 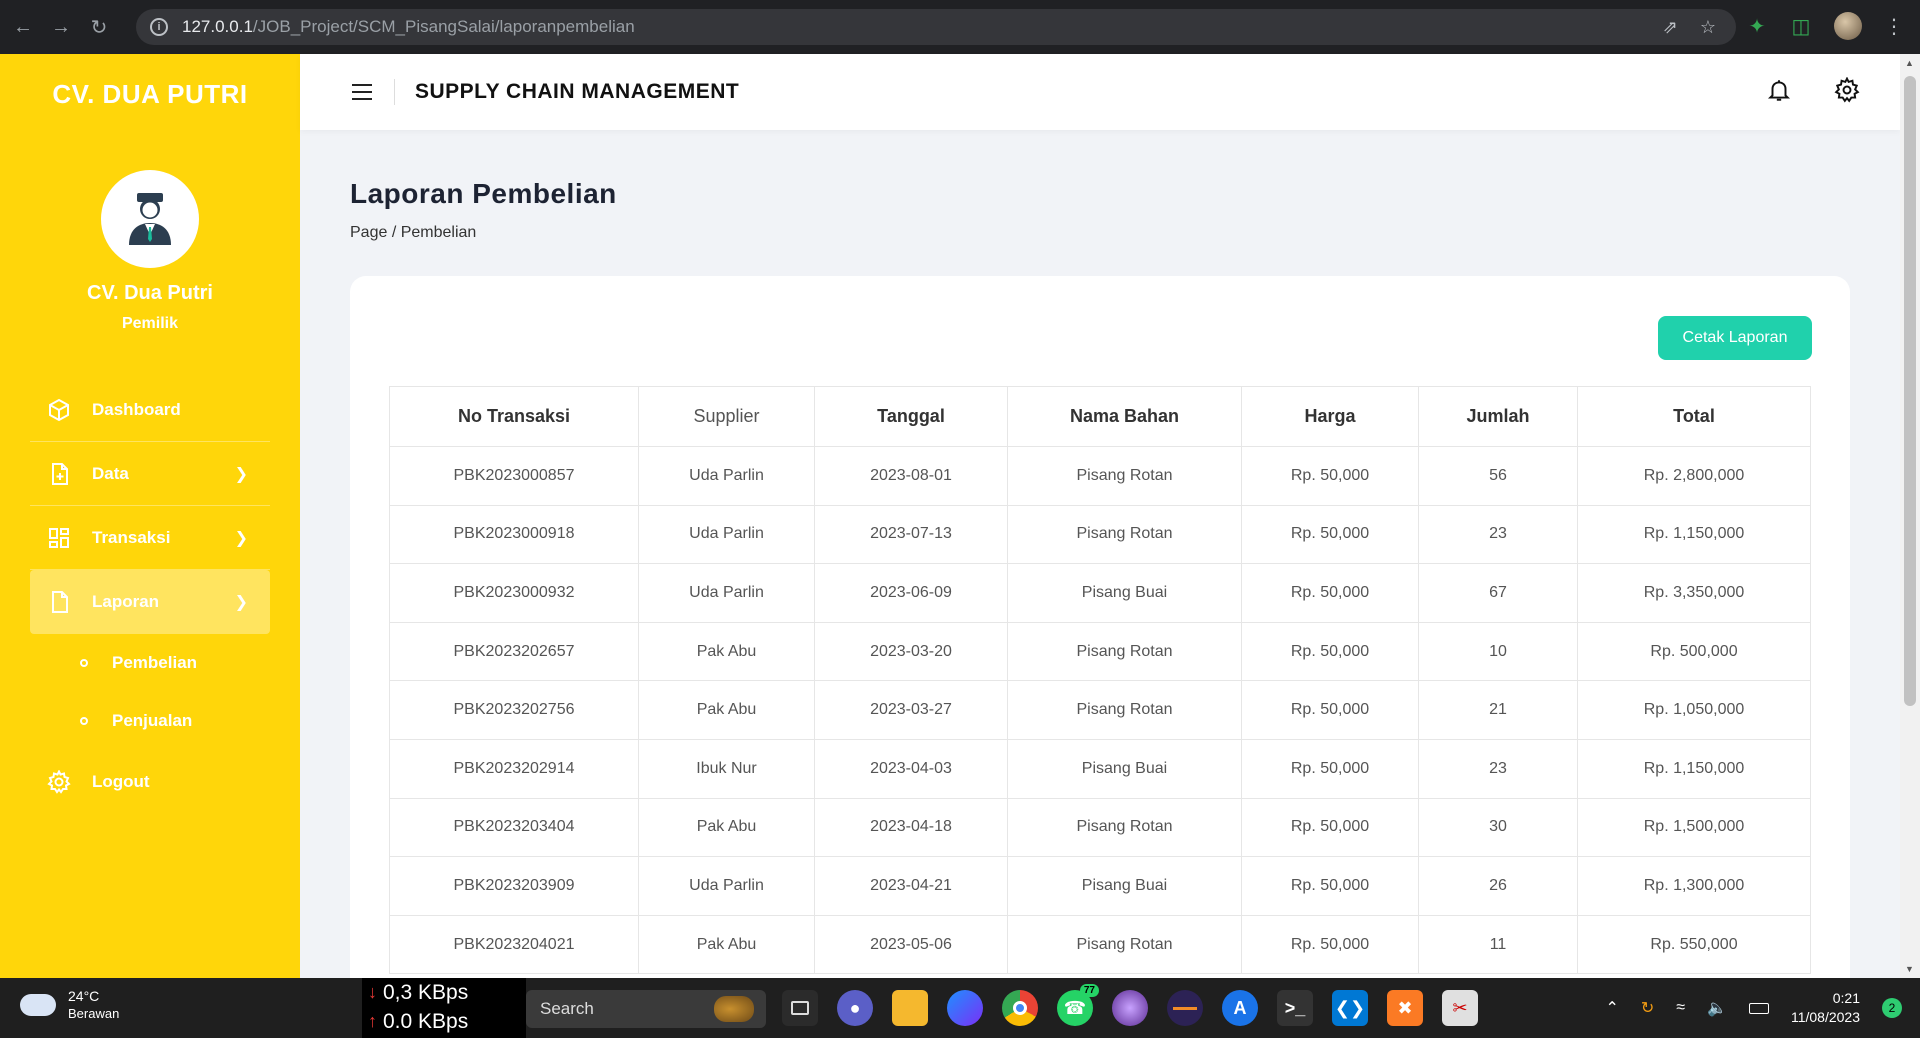 I want to click on app-title: SUPPLY CHAIN MANAGEMENT, so click(x=577, y=91).